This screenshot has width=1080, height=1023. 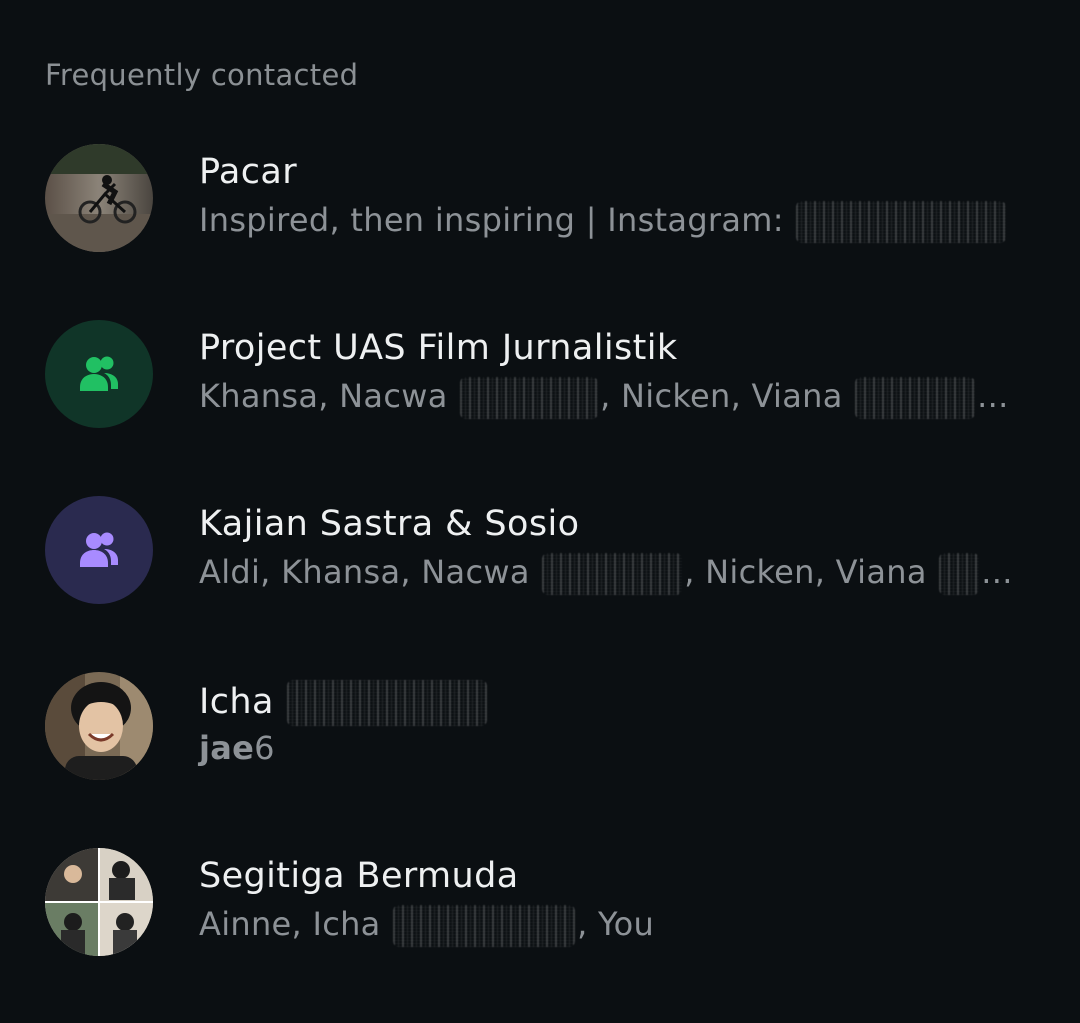 I want to click on name-text: Icha, so click(x=236, y=702).